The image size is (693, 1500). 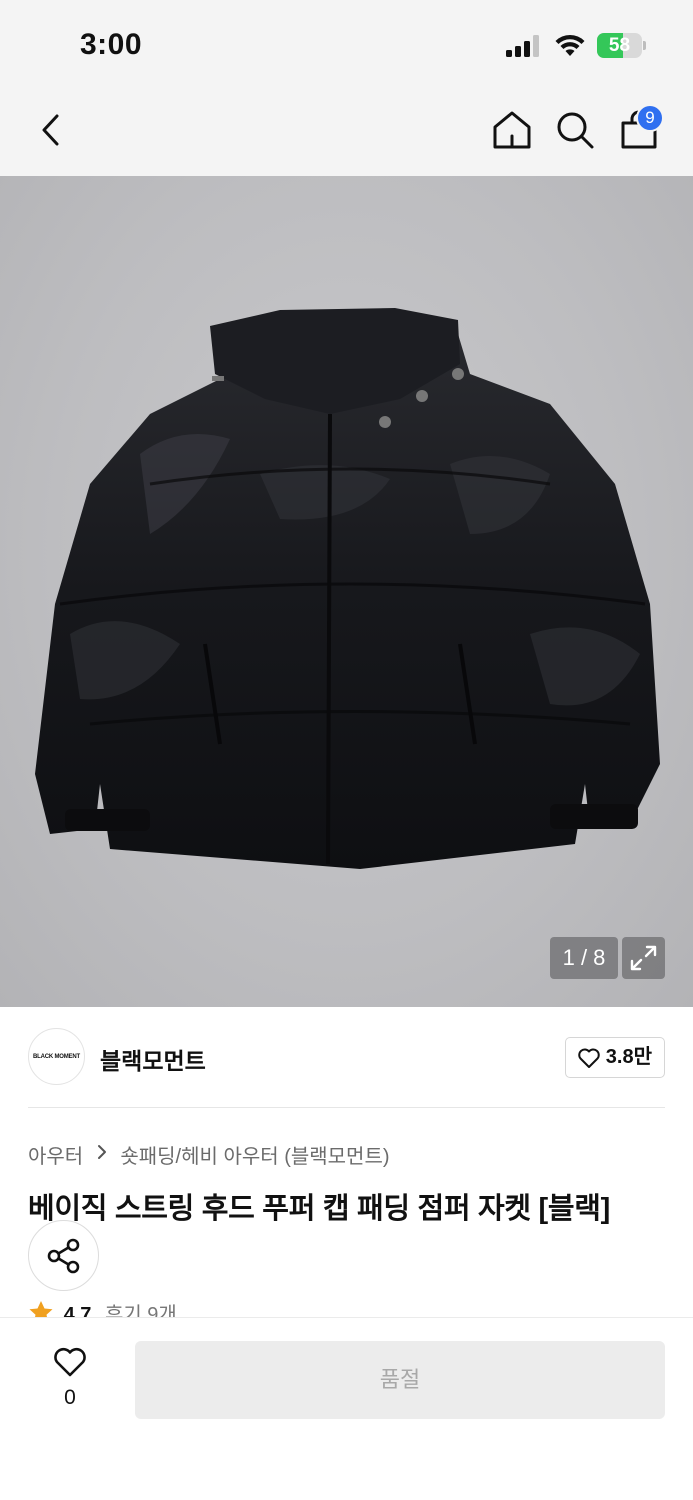 I want to click on brand-like-count: 3.8만, so click(x=628, y=1057).